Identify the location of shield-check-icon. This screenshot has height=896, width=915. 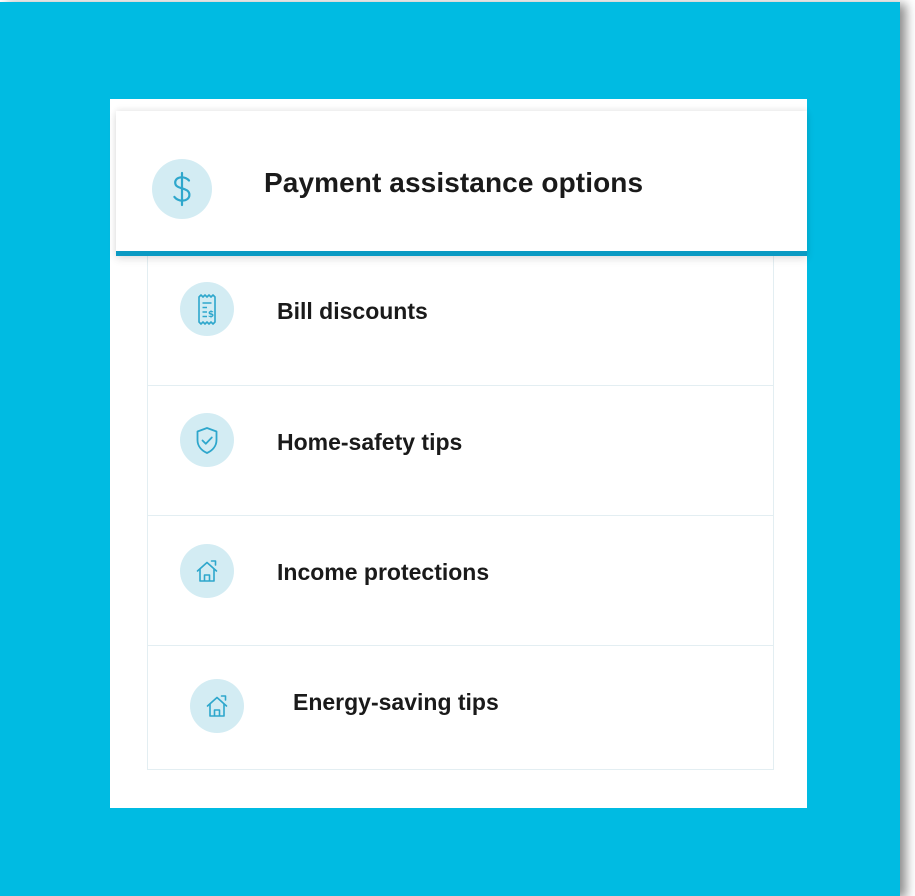
(207, 440).